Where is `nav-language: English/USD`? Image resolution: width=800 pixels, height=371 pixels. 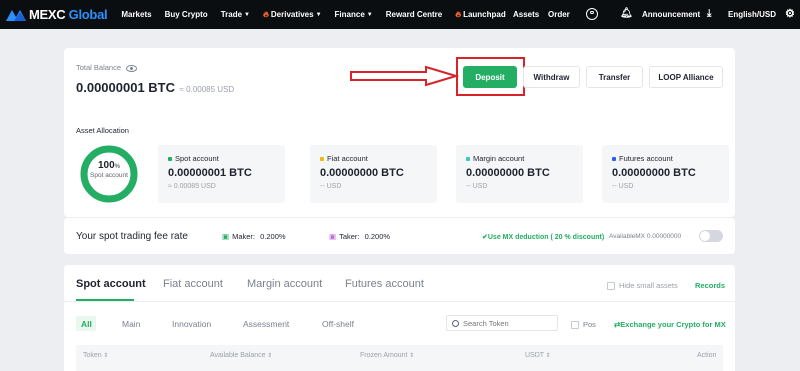
nav-language: English/USD is located at coordinates (752, 14).